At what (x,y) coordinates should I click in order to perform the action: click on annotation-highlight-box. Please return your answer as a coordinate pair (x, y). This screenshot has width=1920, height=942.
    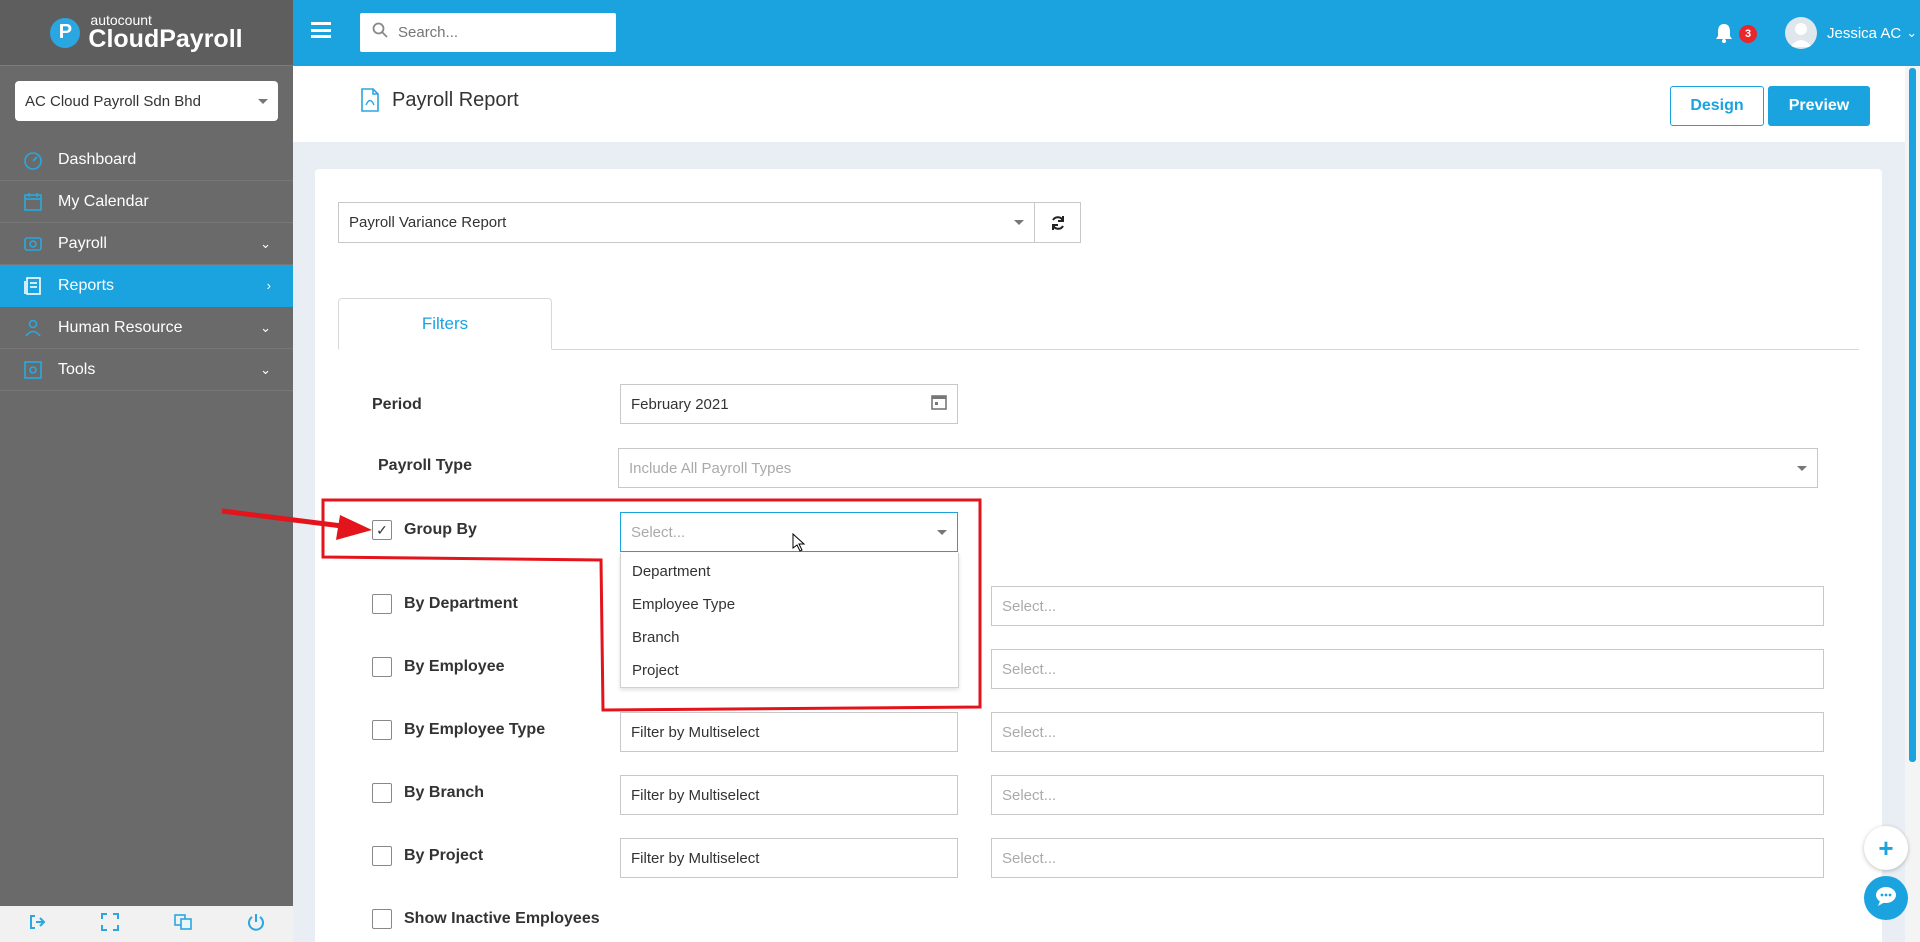
    Looking at the image, I should click on (651, 605).